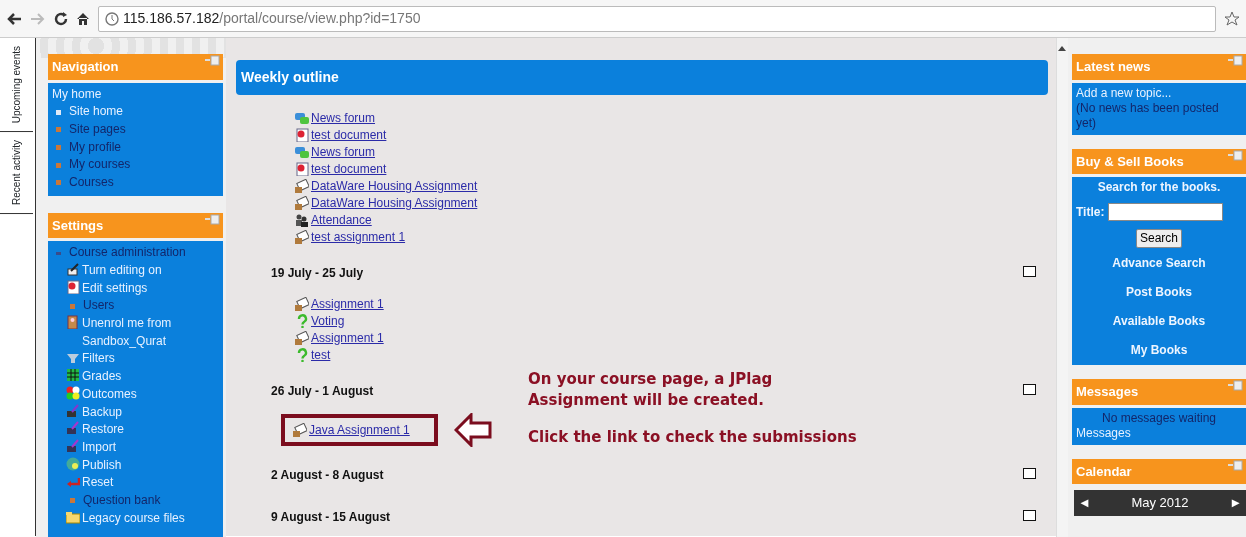 Image resolution: width=1246 pixels, height=537 pixels. I want to click on nav-item: Unenrol me from Sandbox_Qurat, so click(135, 333).